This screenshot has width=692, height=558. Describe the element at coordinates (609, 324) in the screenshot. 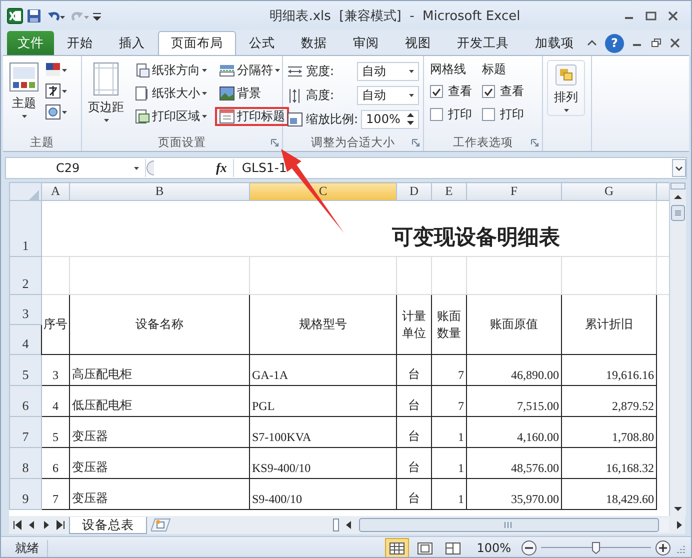

I see `column-heading: 累计折旧` at that location.